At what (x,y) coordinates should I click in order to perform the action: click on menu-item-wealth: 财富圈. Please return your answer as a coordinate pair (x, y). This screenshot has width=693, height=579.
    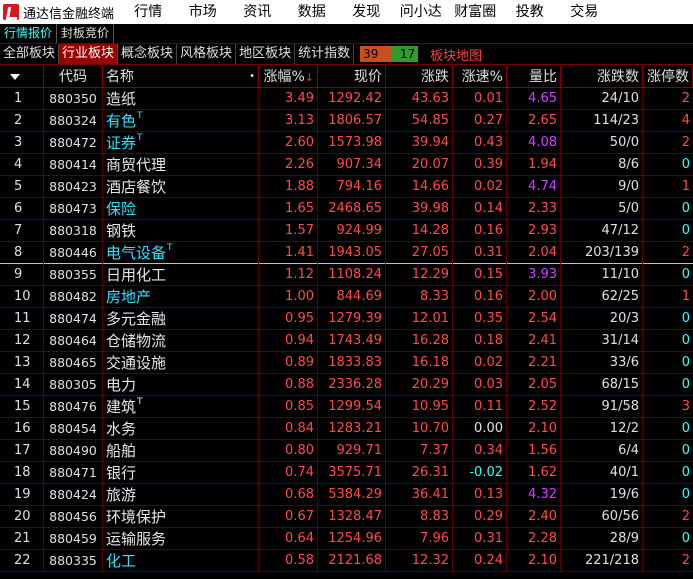
    Looking at the image, I should click on (475, 12).